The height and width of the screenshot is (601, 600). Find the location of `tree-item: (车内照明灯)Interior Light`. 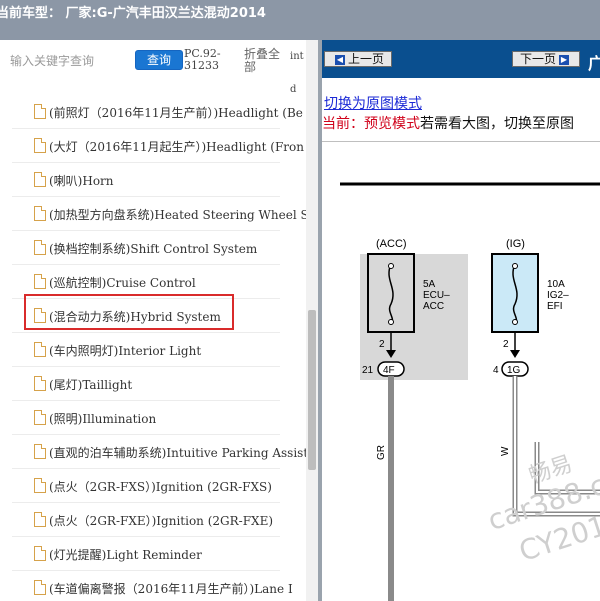

tree-item: (车内照明灯)Interior Light is located at coordinates (153, 350).